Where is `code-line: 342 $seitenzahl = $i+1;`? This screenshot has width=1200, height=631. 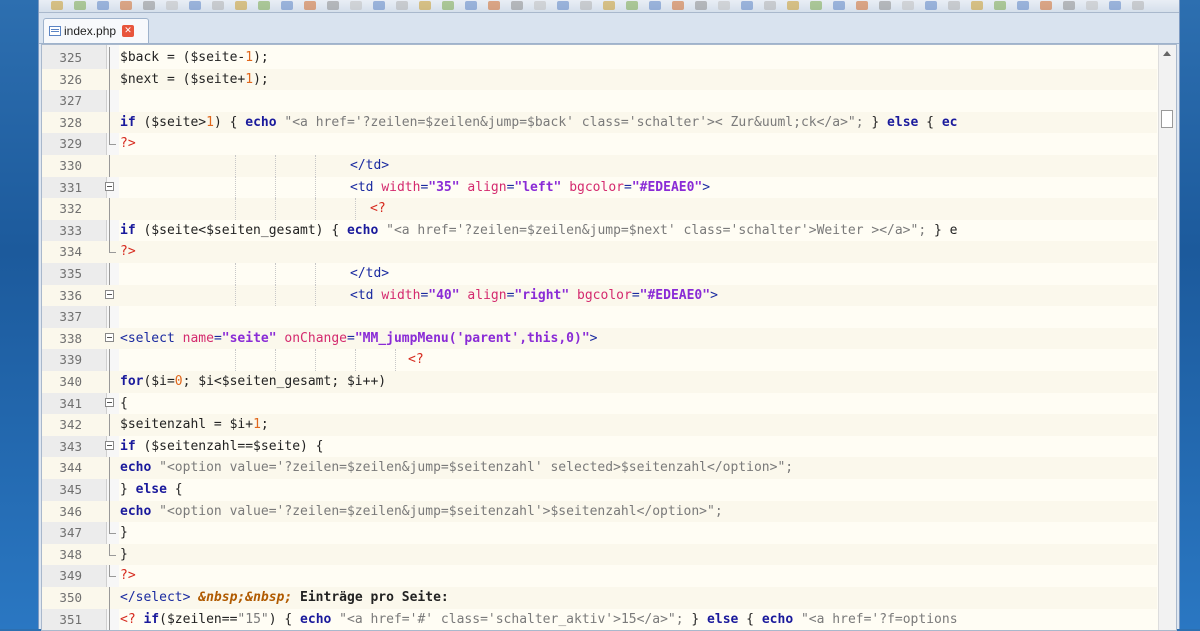 code-line: 342 $seitenzahl = $i+1; is located at coordinates (599, 425).